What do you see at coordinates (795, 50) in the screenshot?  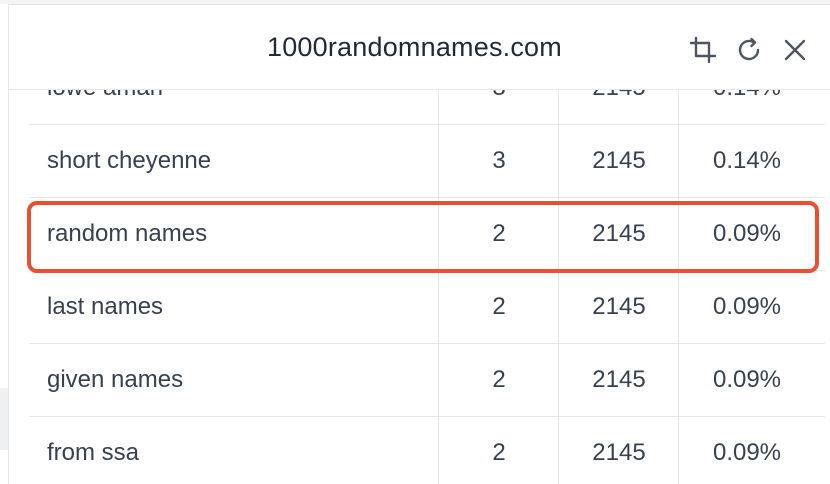 I see `close-icon` at bounding box center [795, 50].